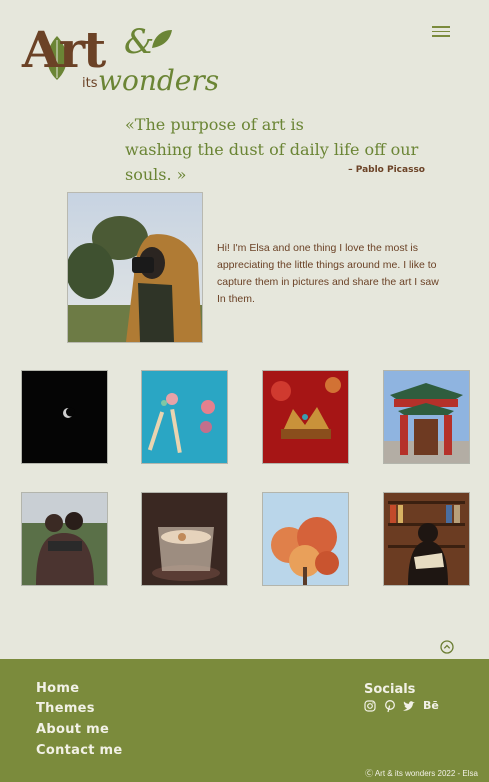  Describe the element at coordinates (390, 689) in the screenshot. I see `socials-title: Socials` at that location.